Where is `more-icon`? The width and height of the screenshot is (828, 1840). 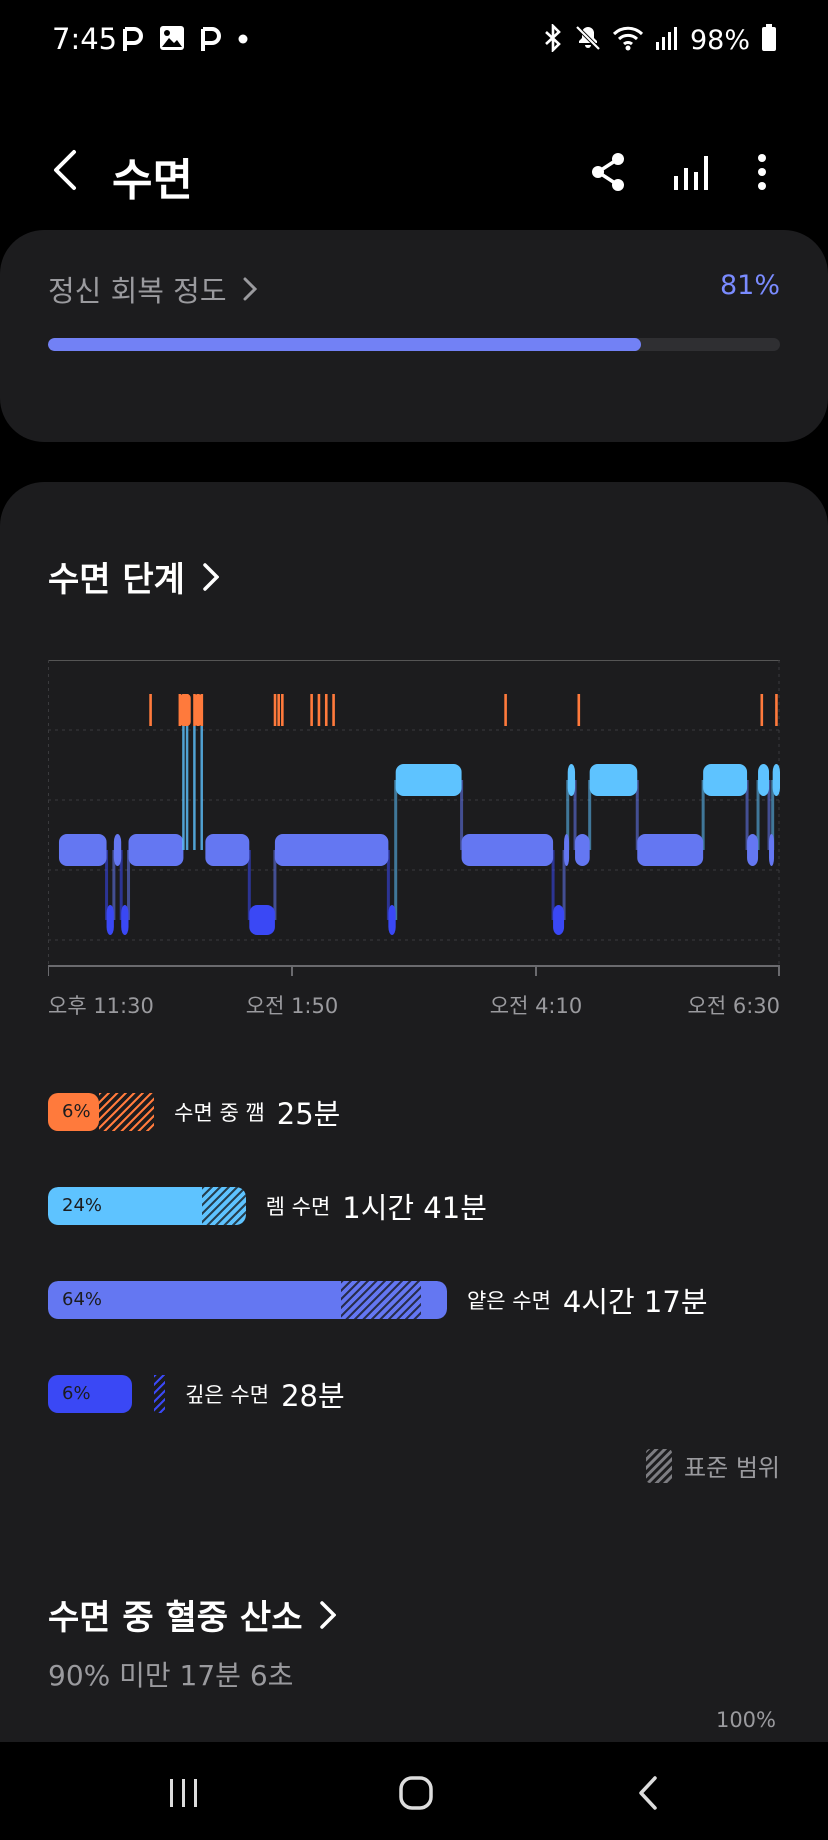 more-icon is located at coordinates (762, 172).